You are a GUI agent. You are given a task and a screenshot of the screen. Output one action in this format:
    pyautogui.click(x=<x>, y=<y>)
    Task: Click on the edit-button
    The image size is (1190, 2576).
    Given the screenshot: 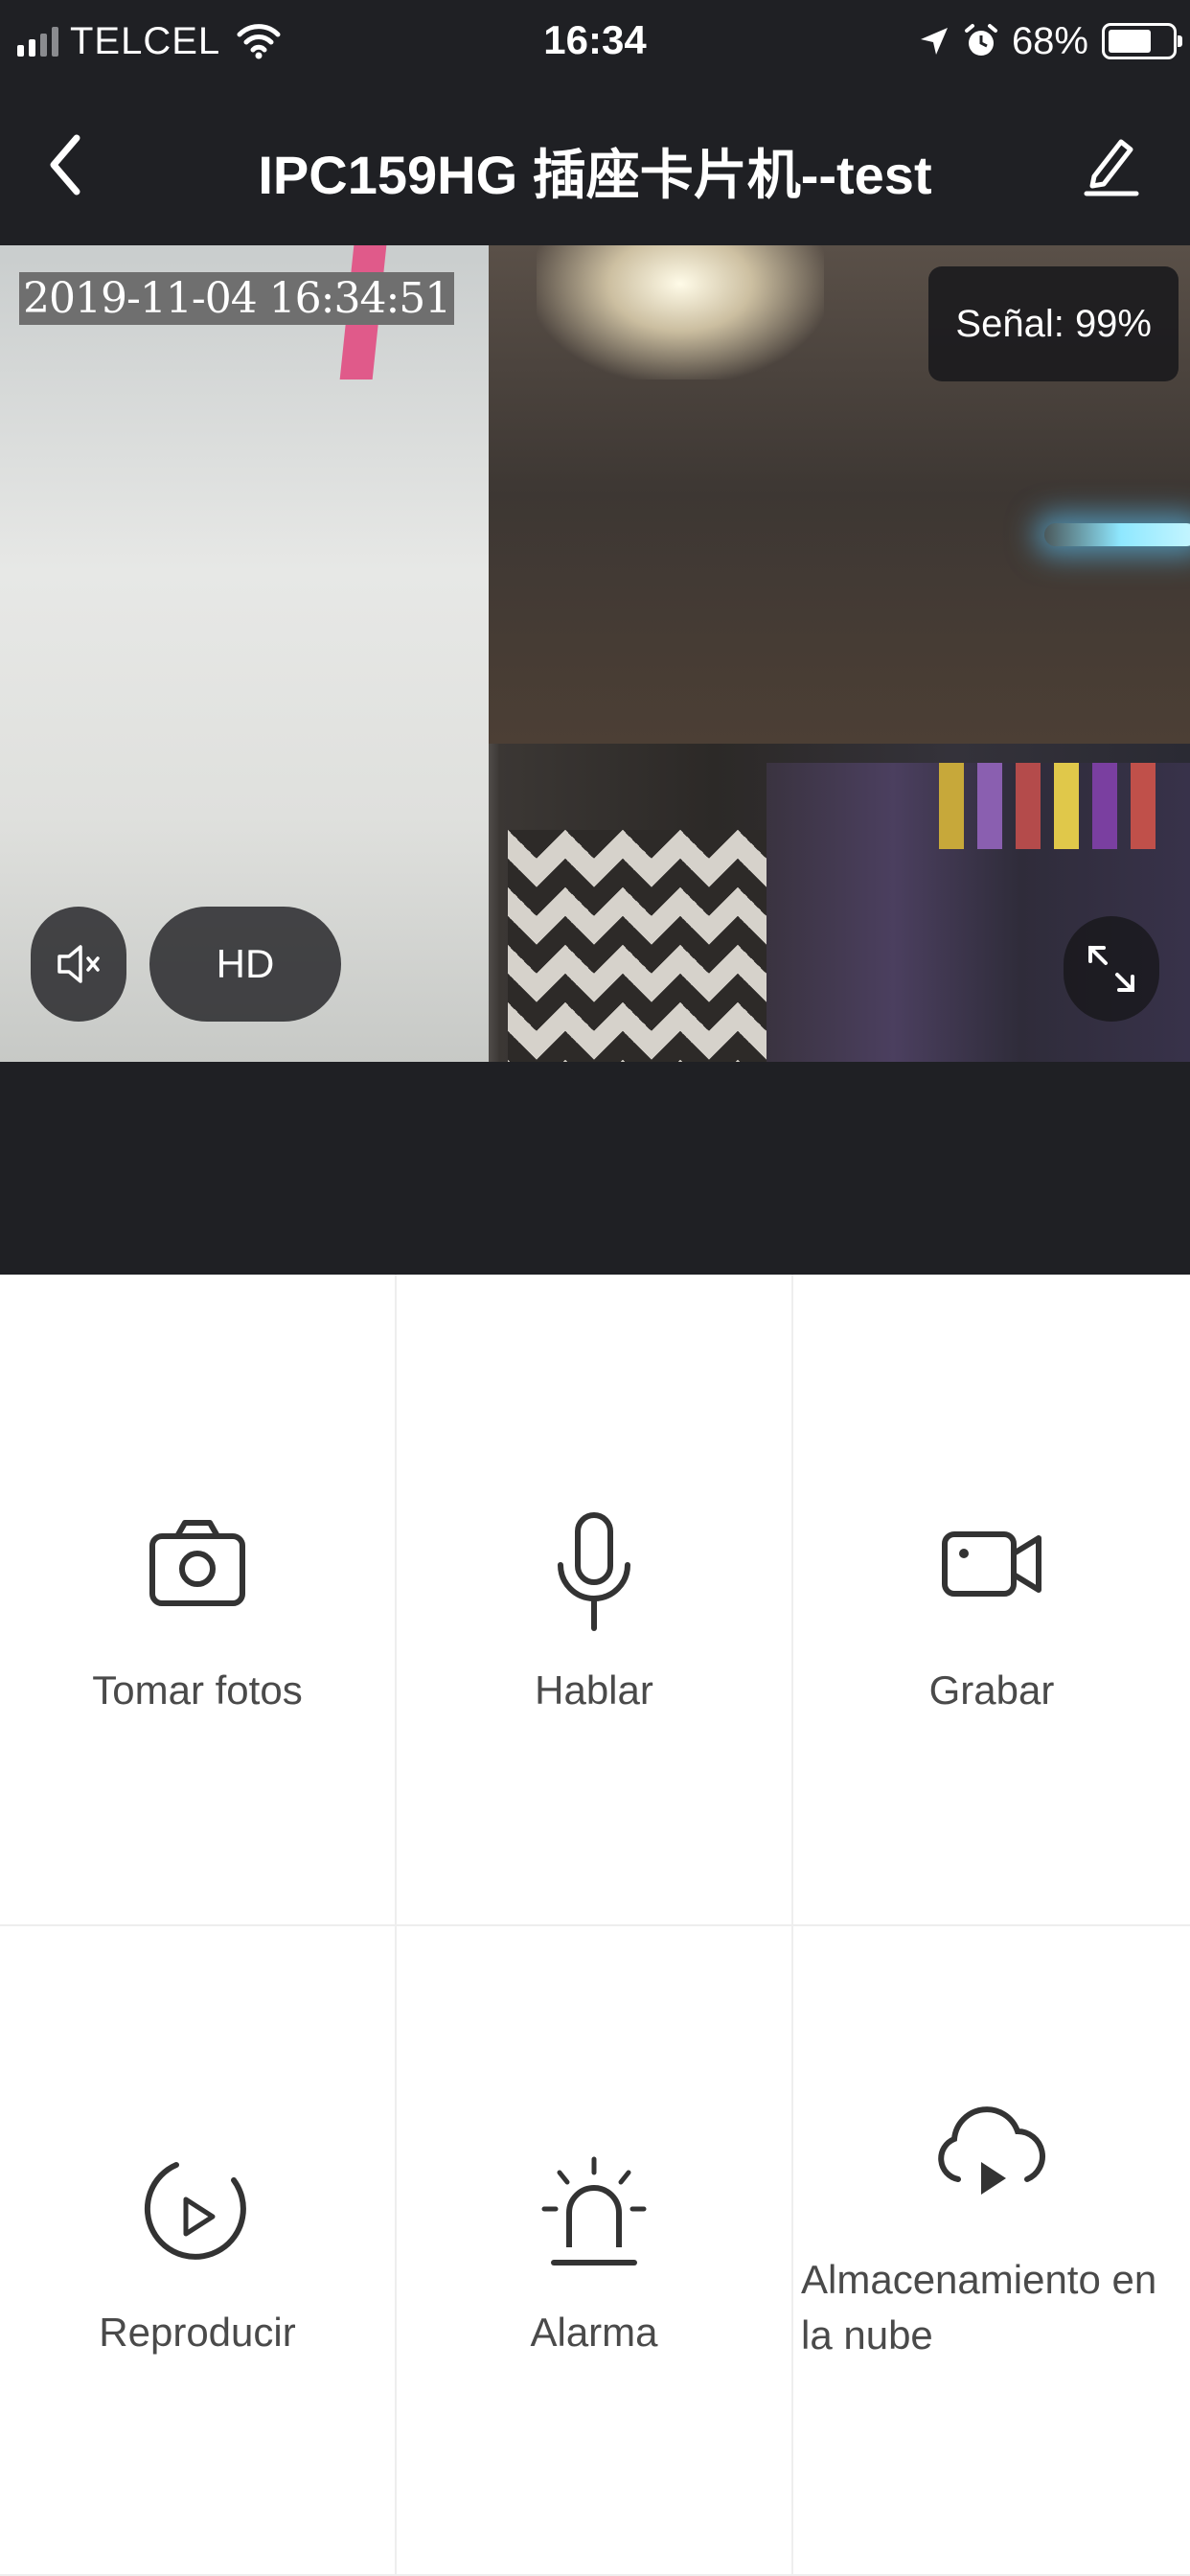 What is the action you would take?
    pyautogui.click(x=1110, y=163)
    